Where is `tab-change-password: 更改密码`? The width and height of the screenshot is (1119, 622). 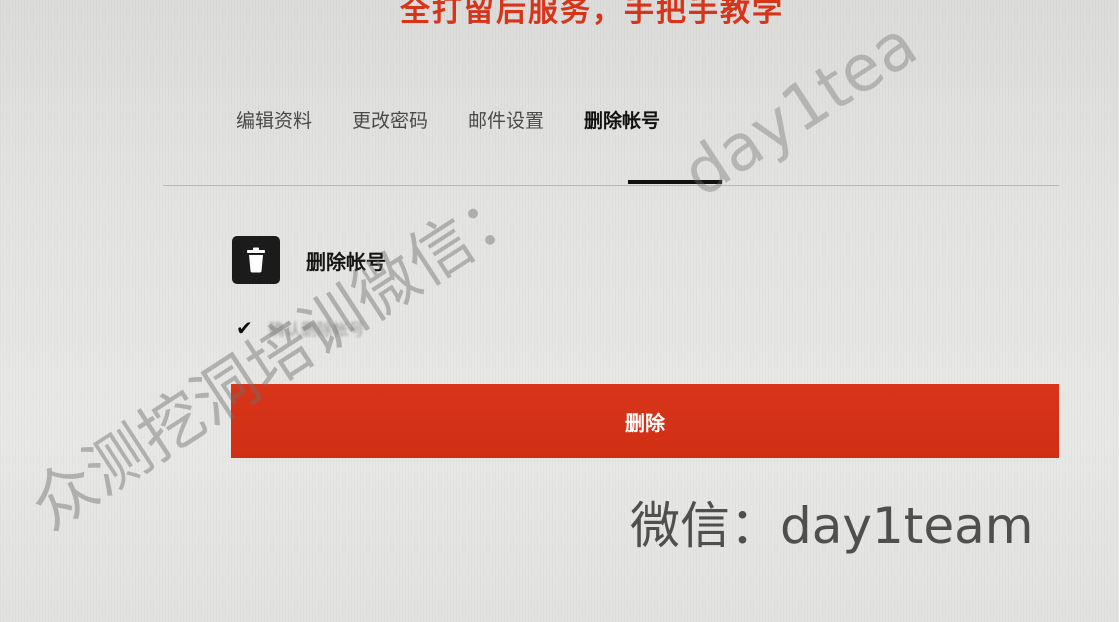
tab-change-password: 更改密码 is located at coordinates (390, 119).